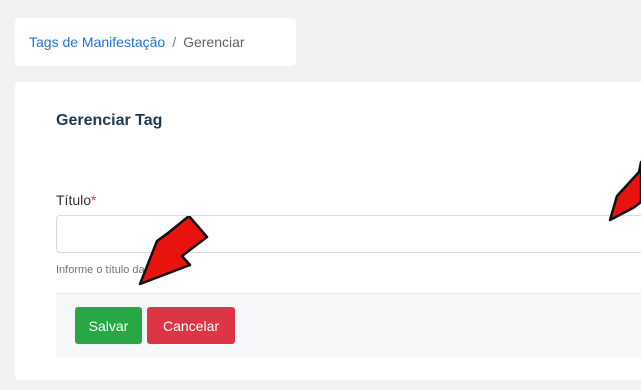 The height and width of the screenshot is (390, 641). I want to click on page-title: Gerenciar Tag, so click(109, 120).